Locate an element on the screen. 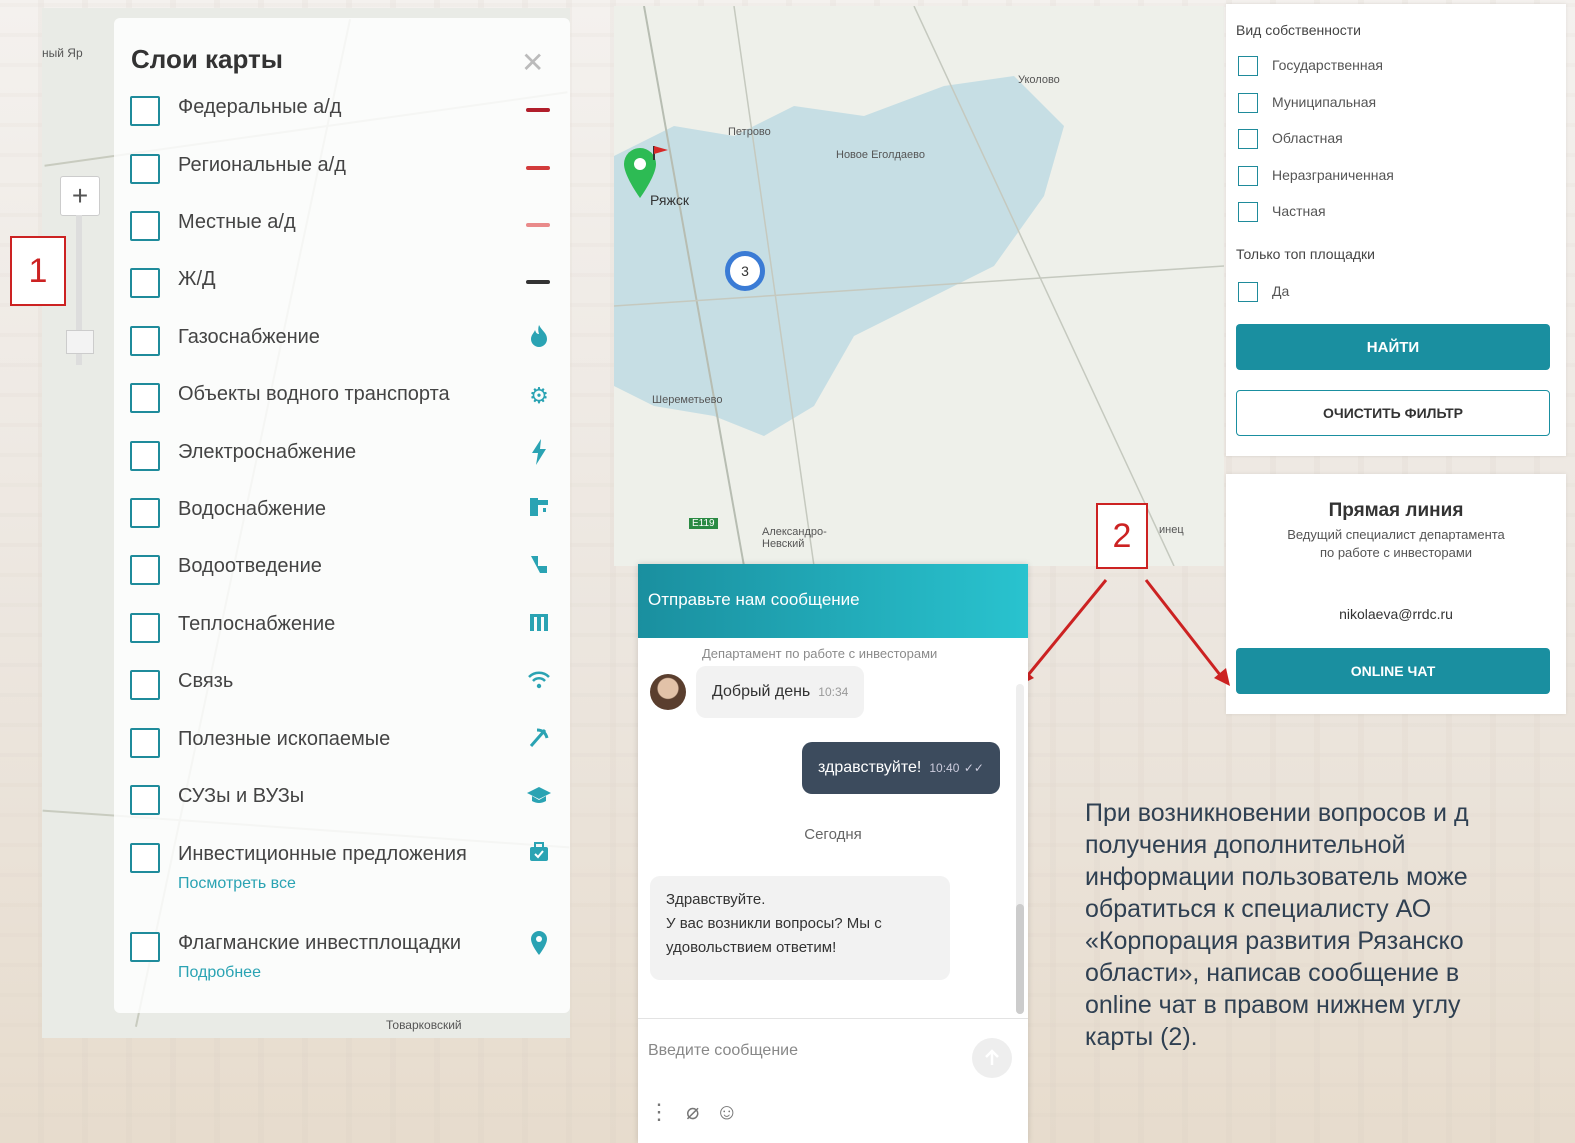 The width and height of the screenshot is (1575, 1143). more-options-icon: ⋮ is located at coordinates (659, 1111).